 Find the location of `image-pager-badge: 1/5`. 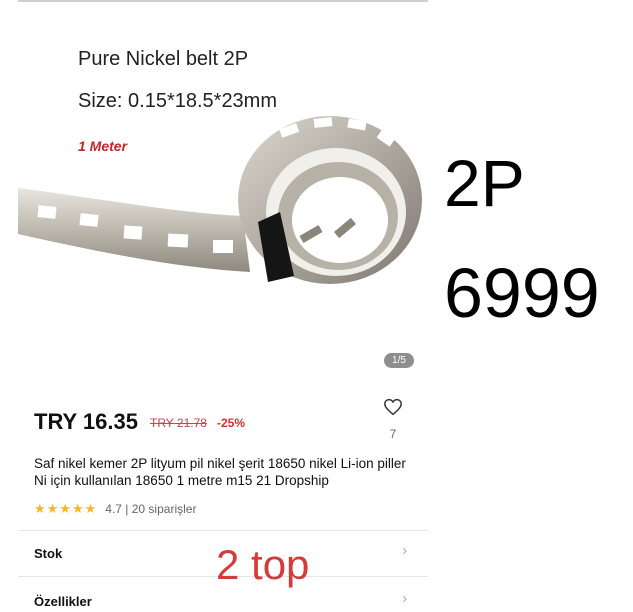

image-pager-badge: 1/5 is located at coordinates (399, 360).